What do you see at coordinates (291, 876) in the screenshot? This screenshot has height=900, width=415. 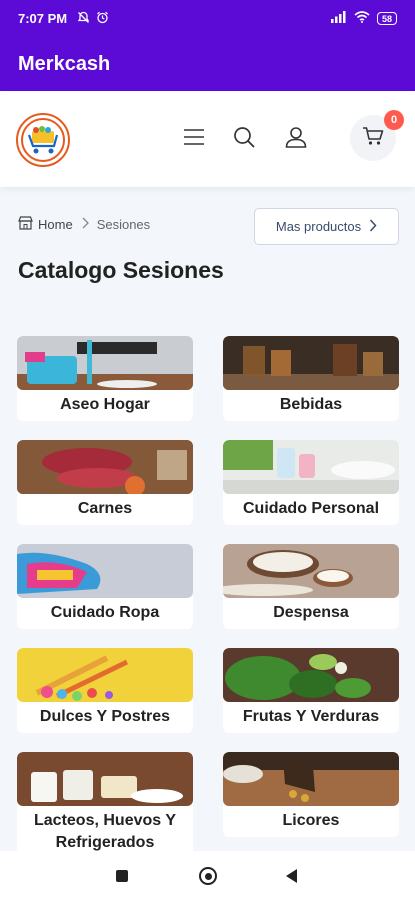 I see `back-icon` at bounding box center [291, 876].